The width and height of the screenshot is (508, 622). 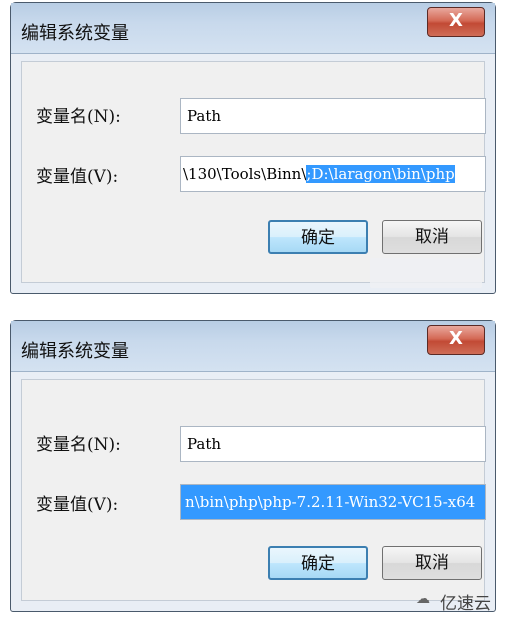 I want to click on variable-value-input: \130\Tools\Binn\;D:\laragon\bin\php, so click(x=333, y=174).